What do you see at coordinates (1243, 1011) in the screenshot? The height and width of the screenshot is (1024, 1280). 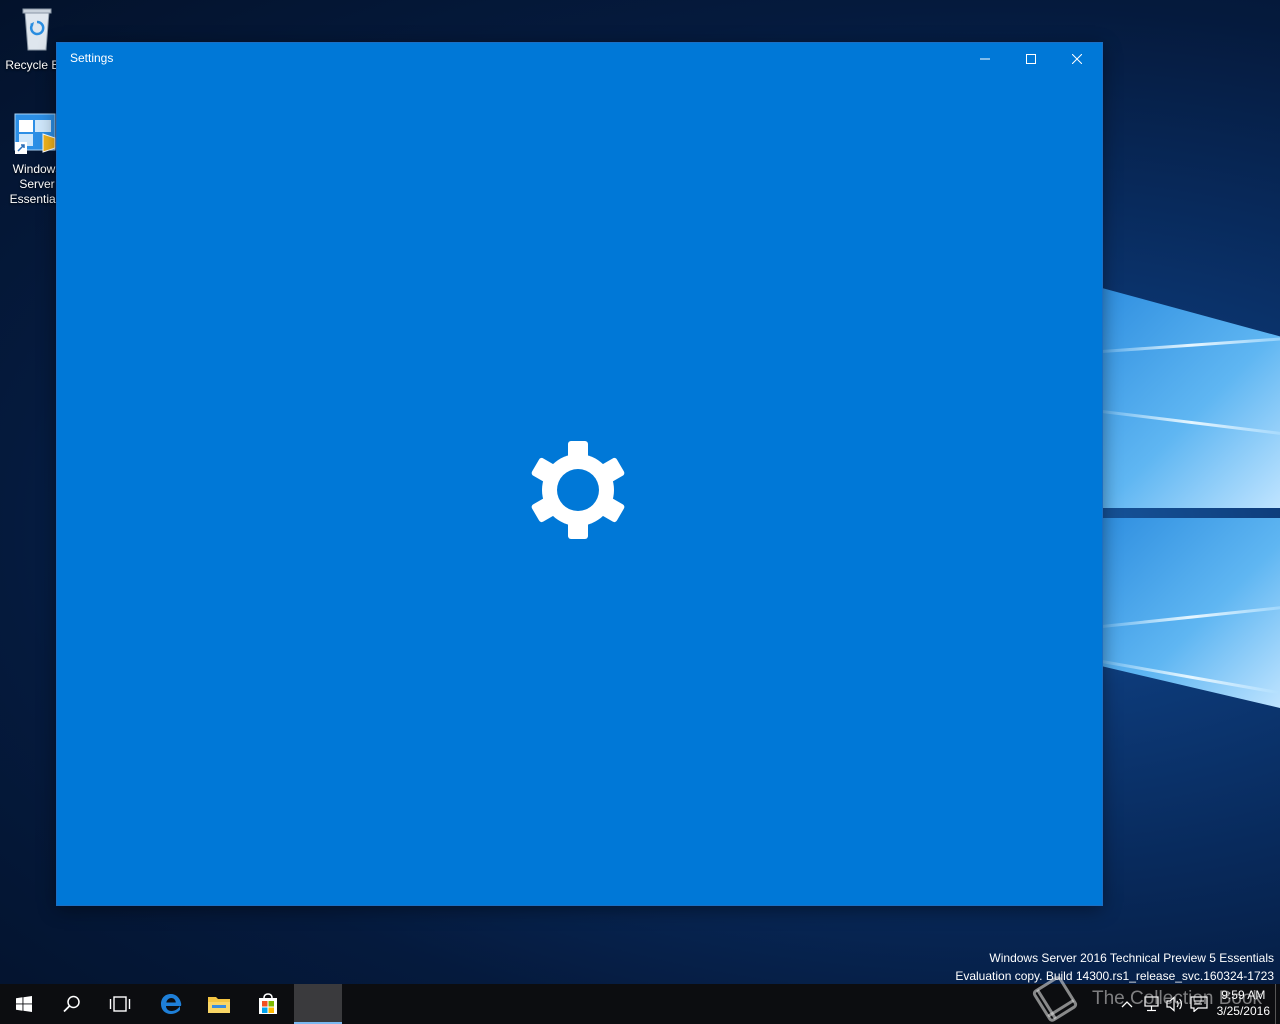 I see `clock-date: 3/25/2016` at bounding box center [1243, 1011].